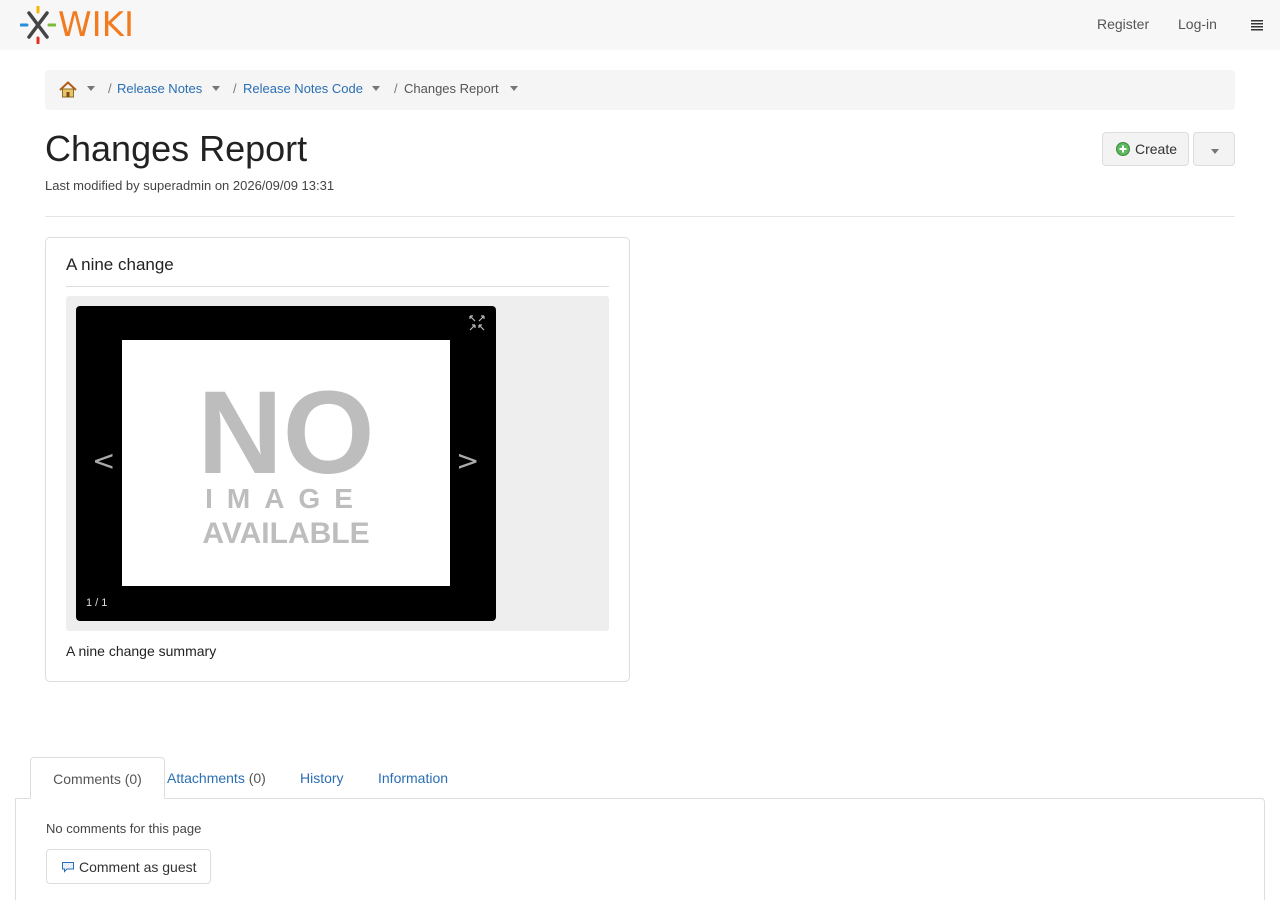 The image size is (1280, 900). What do you see at coordinates (138, 866) in the screenshot?
I see `comment-as-guest-label: Comment as guest` at bounding box center [138, 866].